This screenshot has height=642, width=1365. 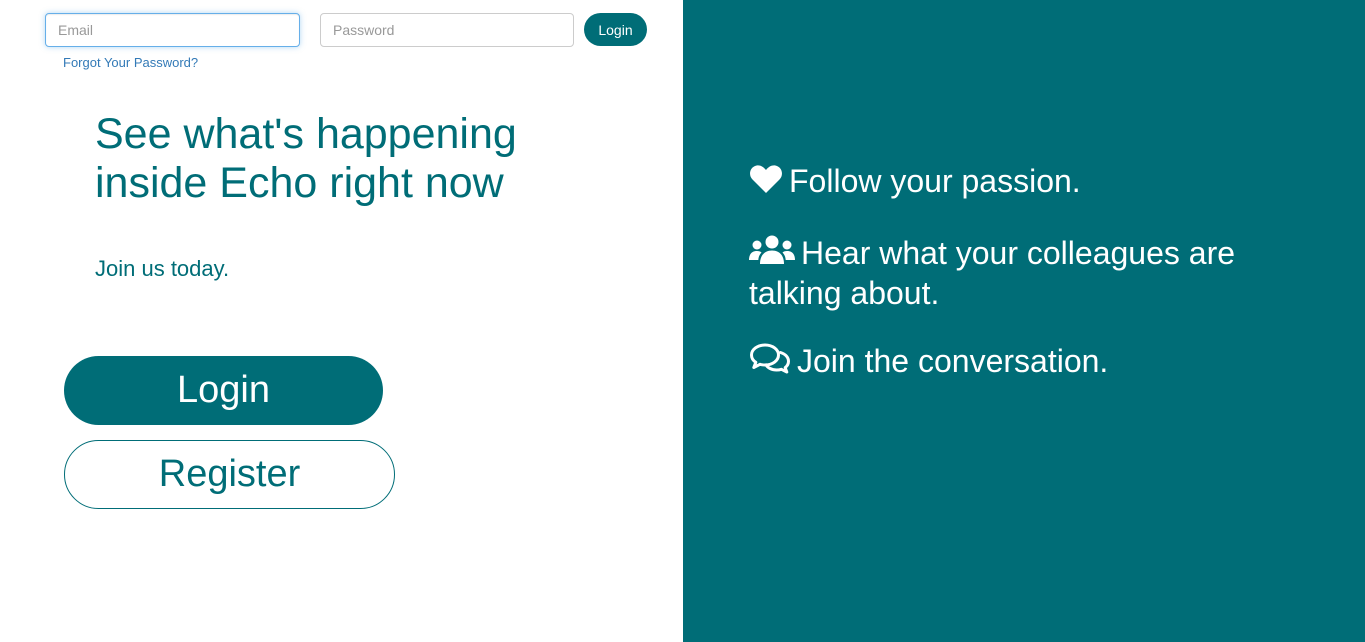 What do you see at coordinates (772, 254) in the screenshot?
I see `users-icon` at bounding box center [772, 254].